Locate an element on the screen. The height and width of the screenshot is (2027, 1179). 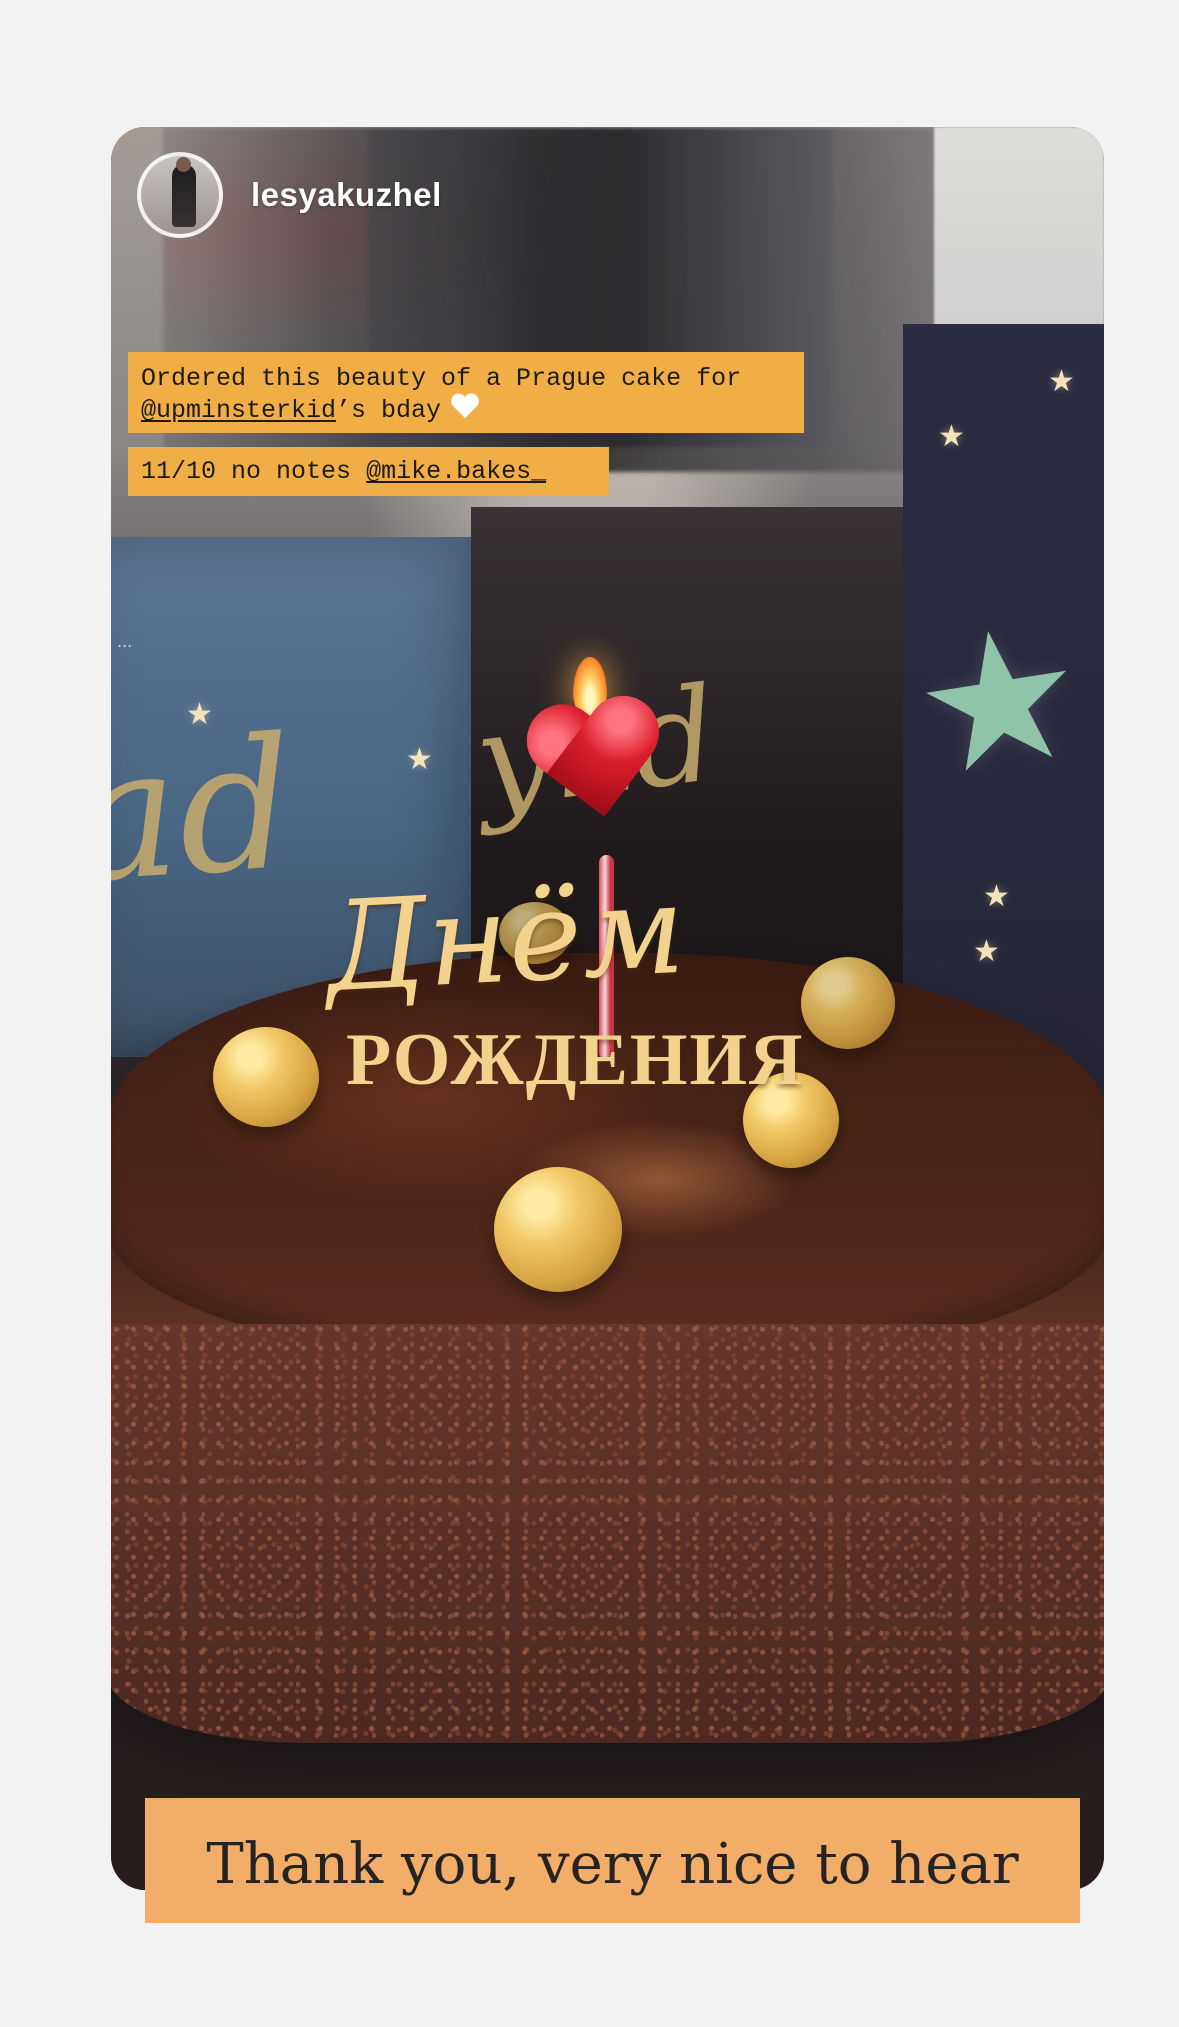
topper-script-text: Днём is located at coordinates (505, 939).